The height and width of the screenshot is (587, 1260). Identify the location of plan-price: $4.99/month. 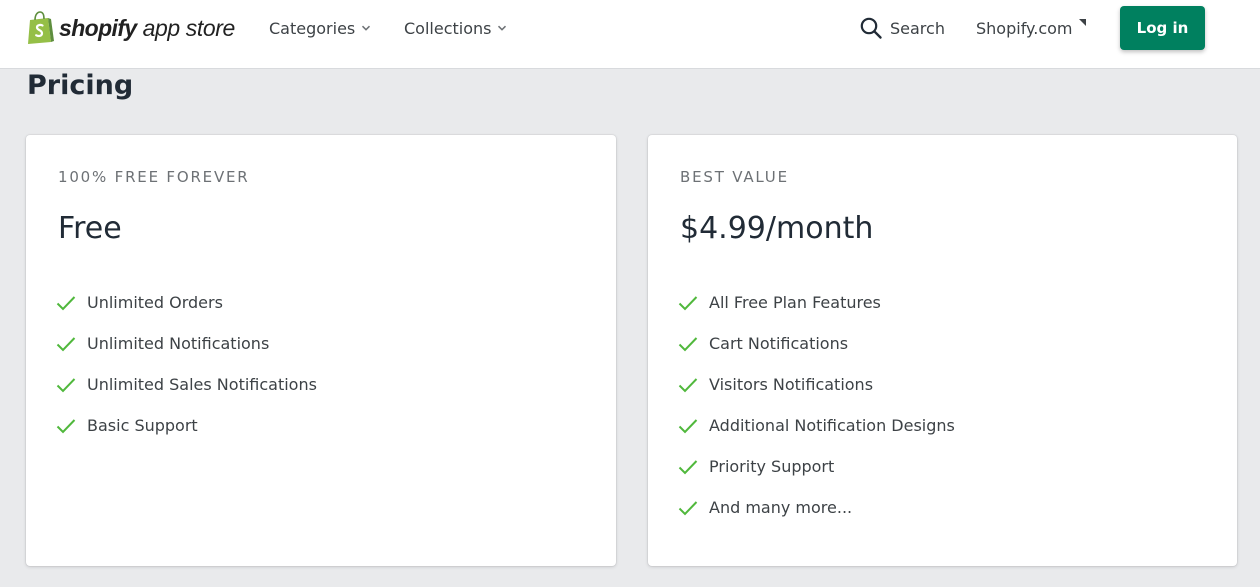
(777, 228).